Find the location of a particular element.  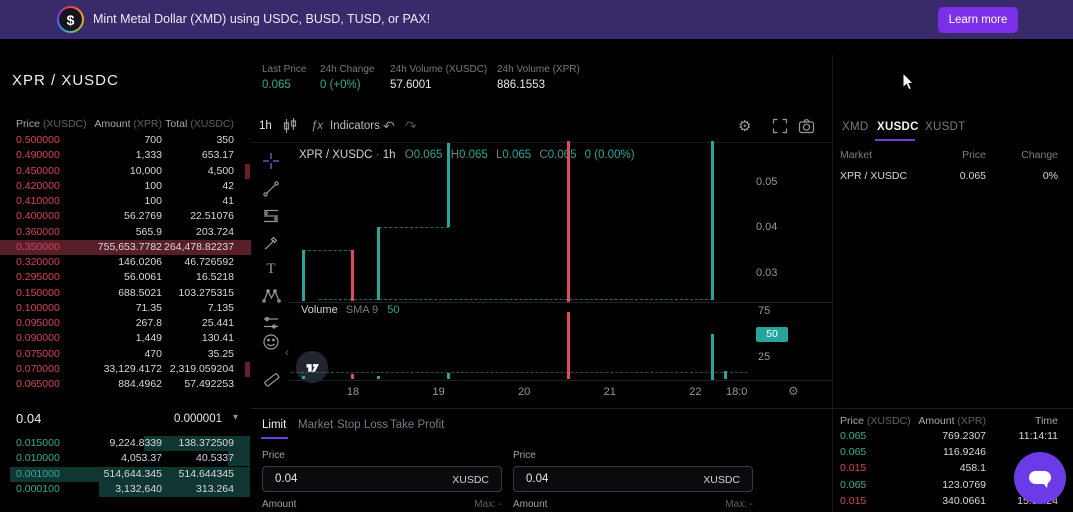

last-price: 0.04 is located at coordinates (29, 418).